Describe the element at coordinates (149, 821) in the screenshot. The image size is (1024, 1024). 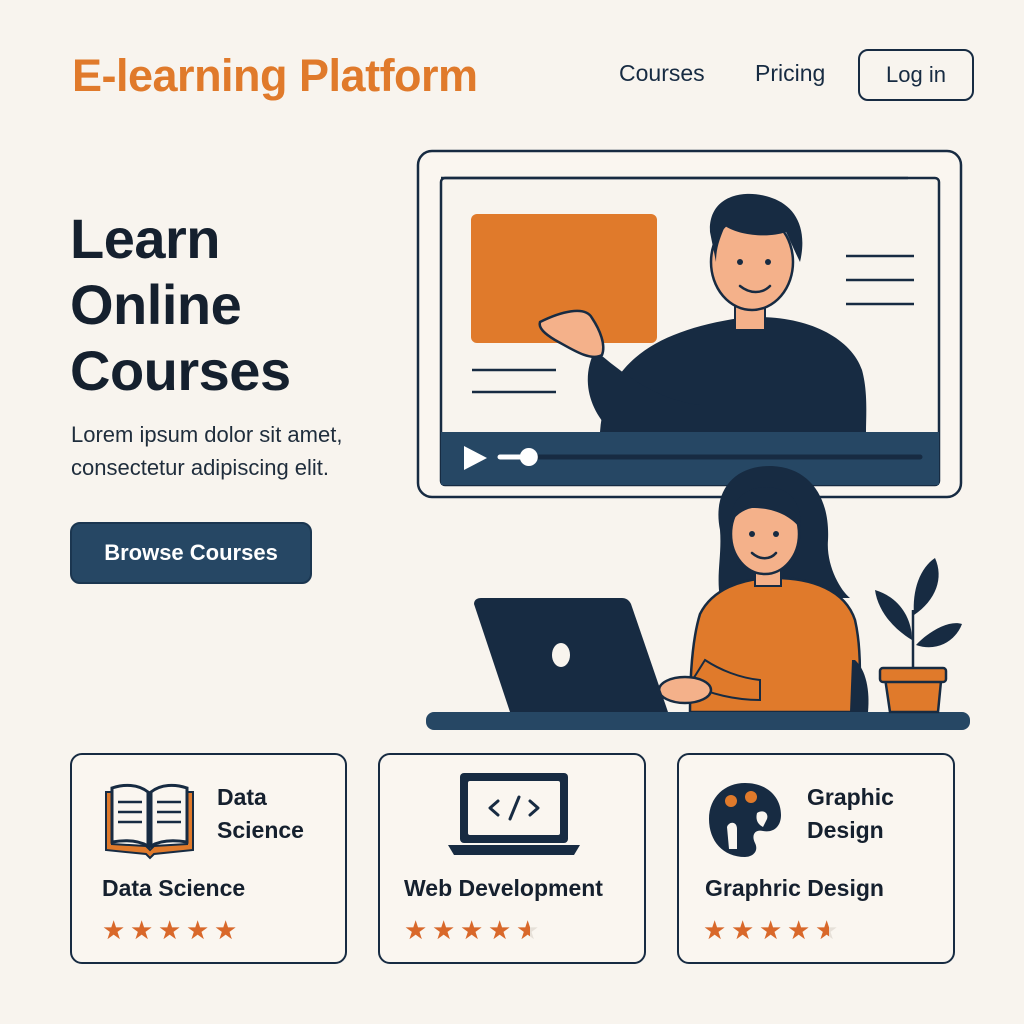
I see `open-book-icon` at that location.